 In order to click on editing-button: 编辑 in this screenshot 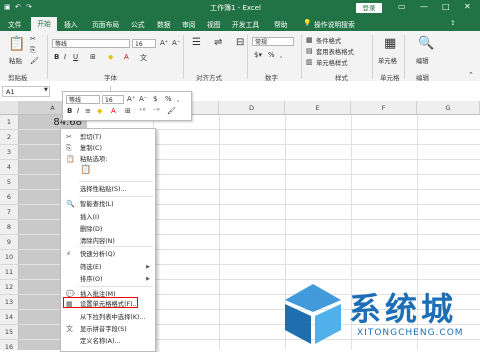, I will do `click(422, 60)`.